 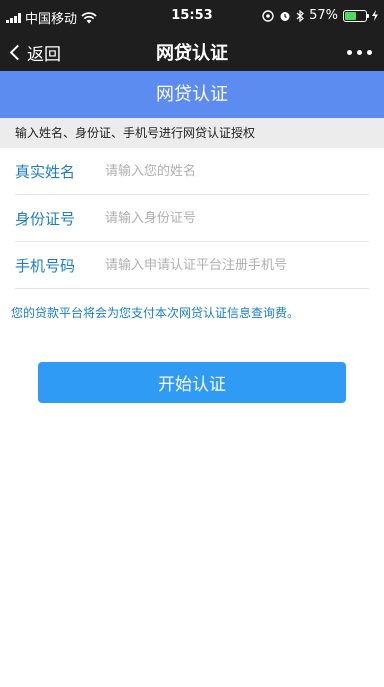 I want to click on id-card-input, so click(x=237, y=218).